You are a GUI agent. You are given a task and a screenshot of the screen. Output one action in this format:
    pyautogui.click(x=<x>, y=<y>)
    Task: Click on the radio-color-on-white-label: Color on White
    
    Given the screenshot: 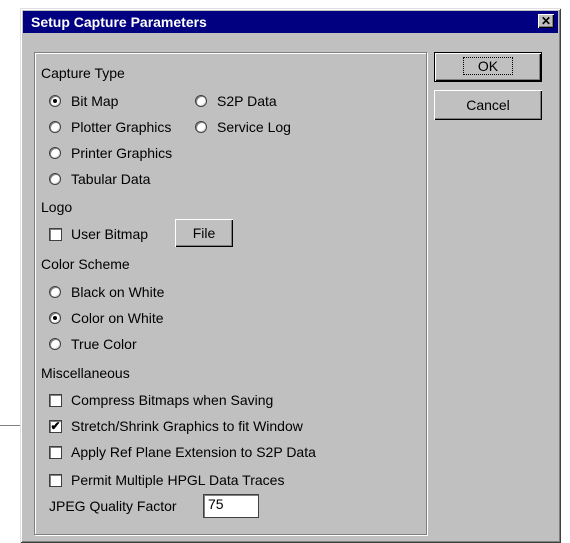 What is the action you would take?
    pyautogui.click(x=117, y=318)
    